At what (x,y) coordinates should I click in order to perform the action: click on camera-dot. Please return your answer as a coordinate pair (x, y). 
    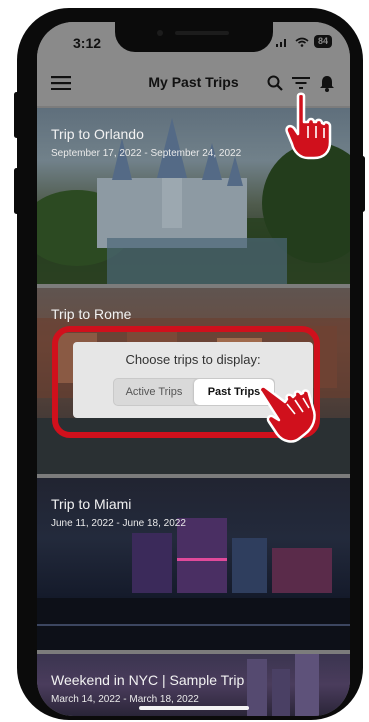
    Looking at the image, I should click on (160, 33).